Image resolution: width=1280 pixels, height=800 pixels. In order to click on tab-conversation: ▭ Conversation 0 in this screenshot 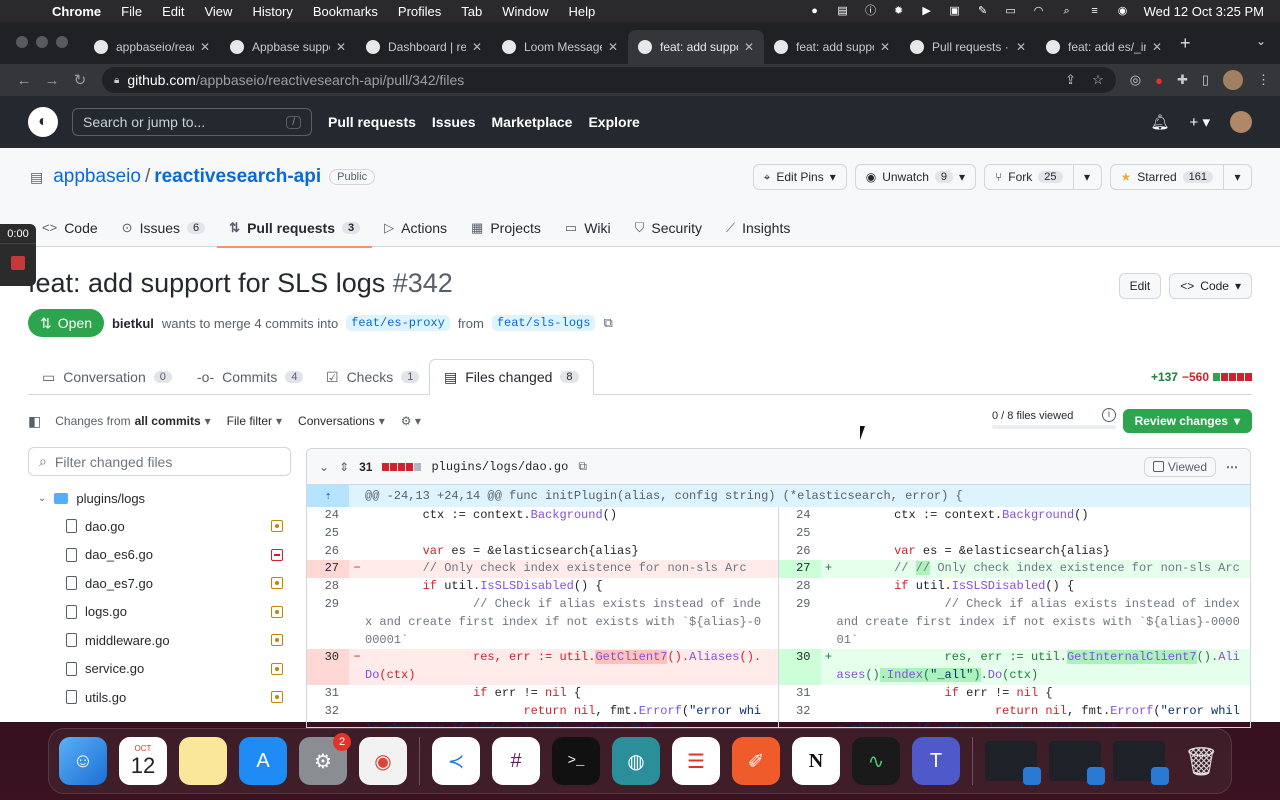, I will do `click(107, 377)`.